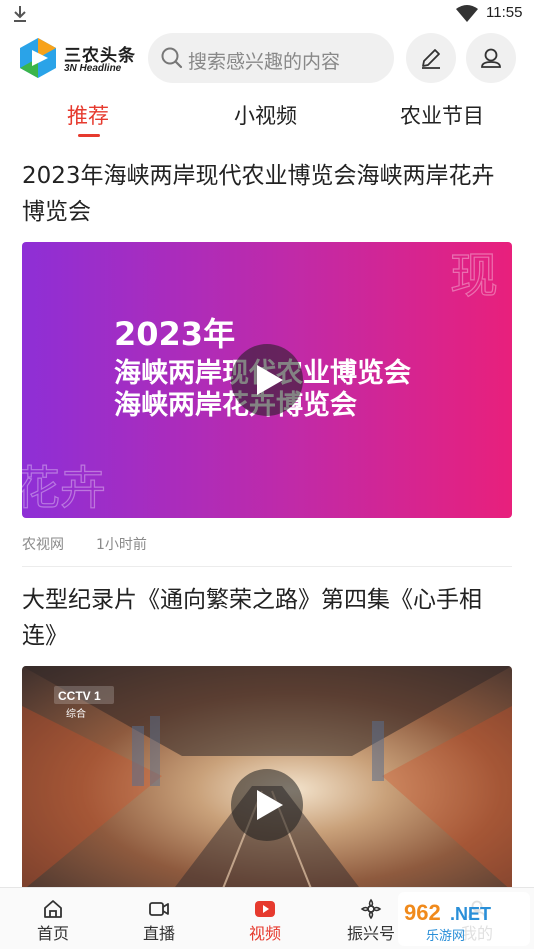 This screenshot has width=534, height=949. What do you see at coordinates (172, 58) in the screenshot?
I see `search-icon` at bounding box center [172, 58].